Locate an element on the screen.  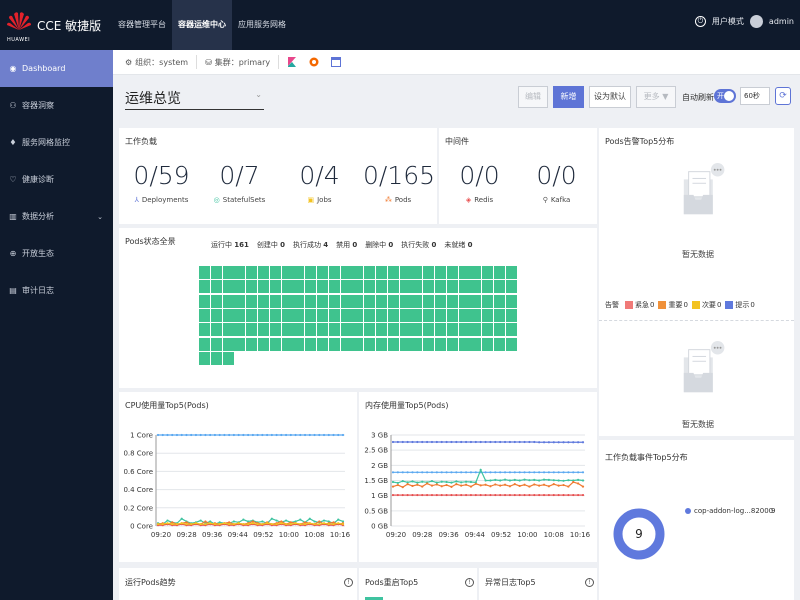
cluster-selector: 集群：primary is located at coordinates (242, 62).